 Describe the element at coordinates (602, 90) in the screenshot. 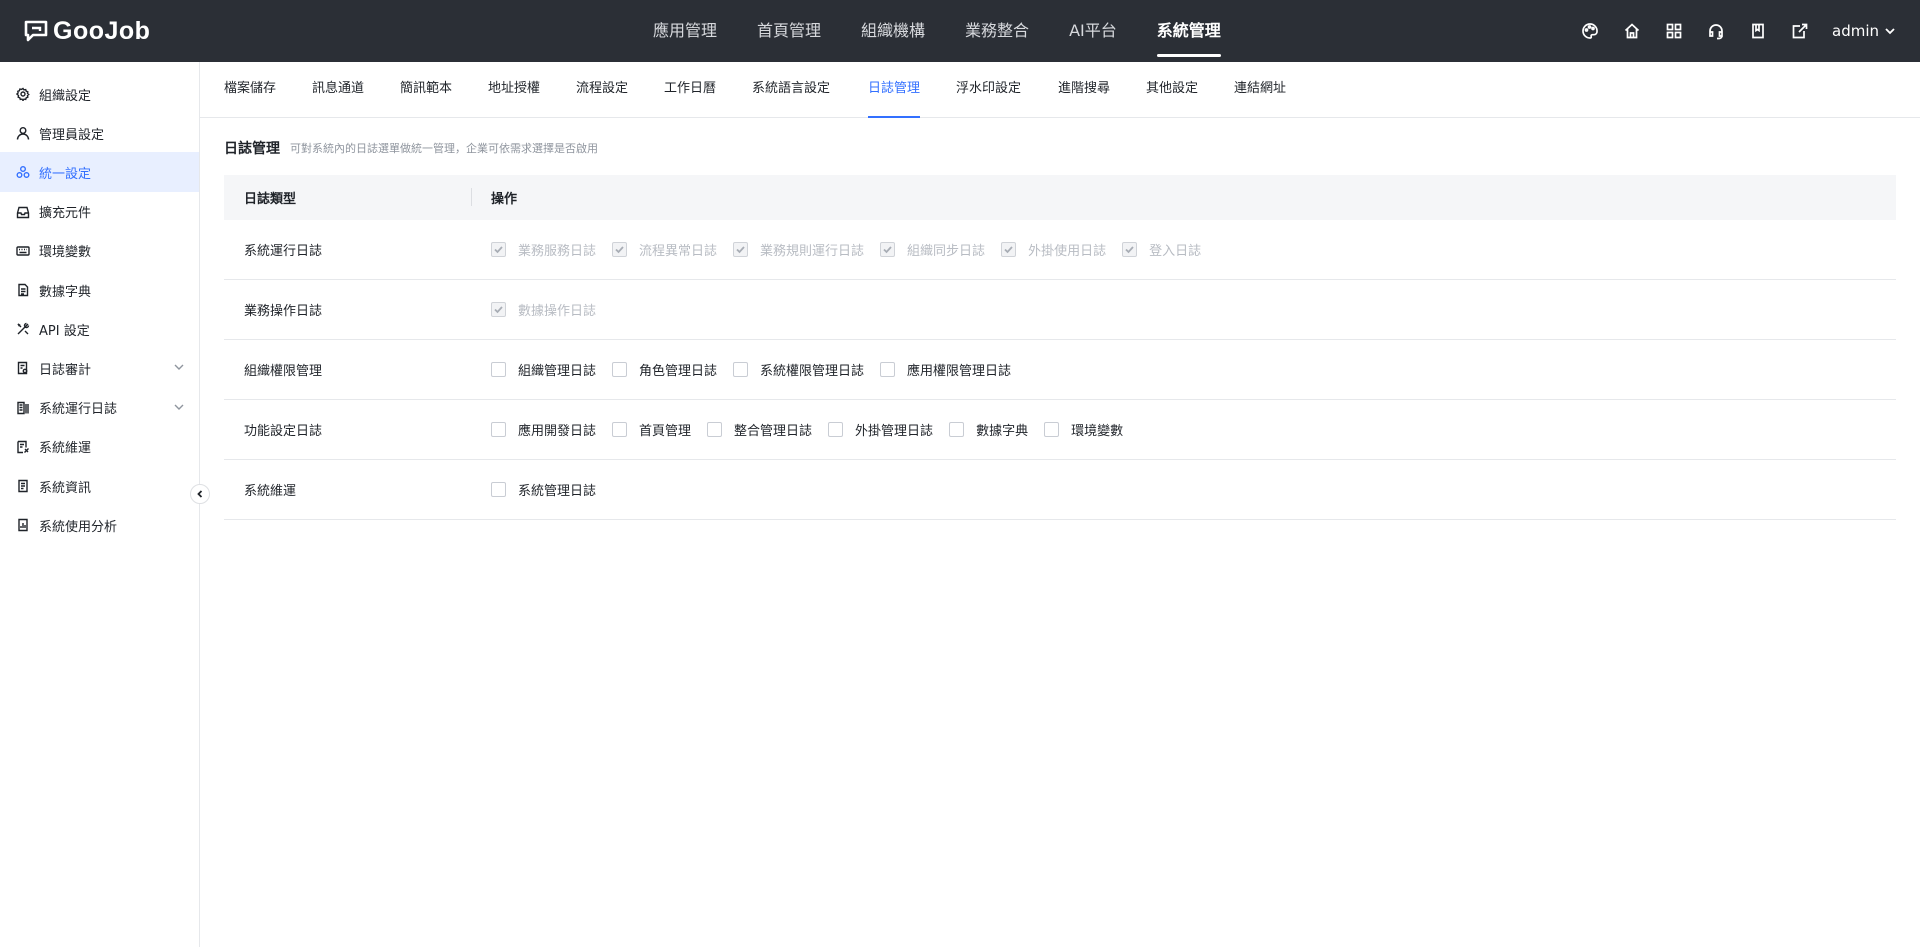

I see `tab-4: 流程設定` at that location.